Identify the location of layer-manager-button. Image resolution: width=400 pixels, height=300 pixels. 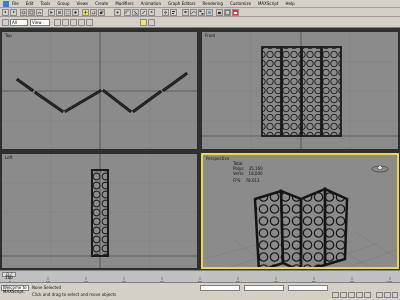
(185, 12).